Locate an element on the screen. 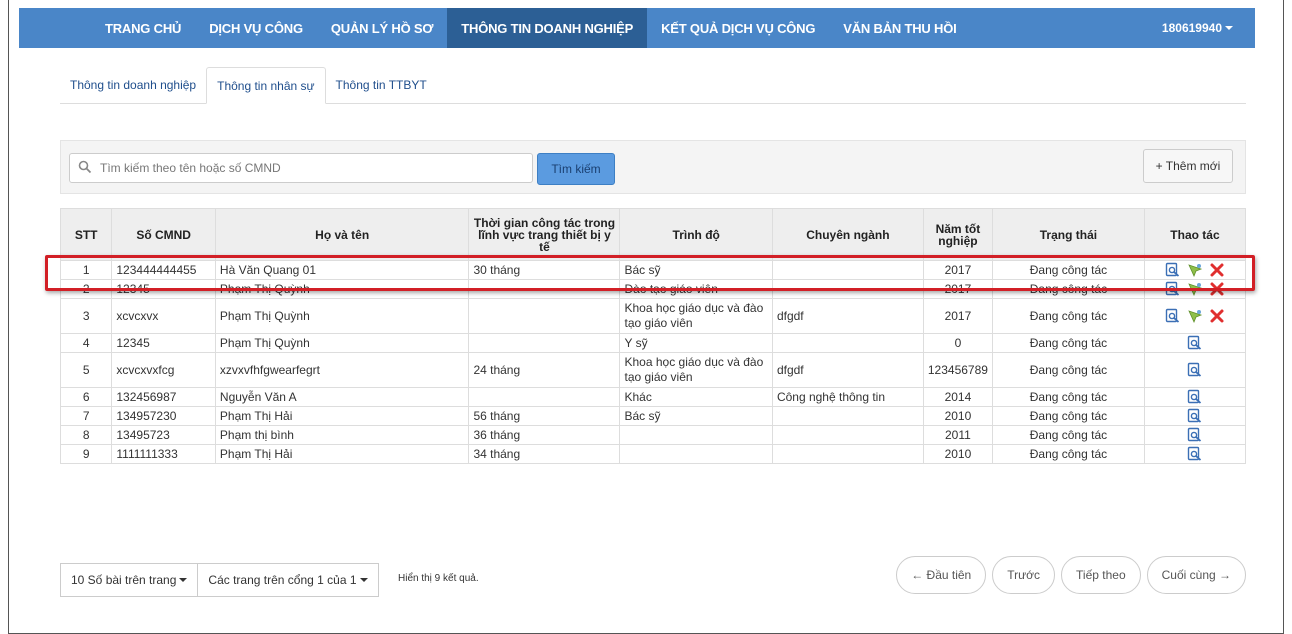 This screenshot has width=1292, height=634. cell-name: Hà Văn Quang 01 is located at coordinates (342, 270).